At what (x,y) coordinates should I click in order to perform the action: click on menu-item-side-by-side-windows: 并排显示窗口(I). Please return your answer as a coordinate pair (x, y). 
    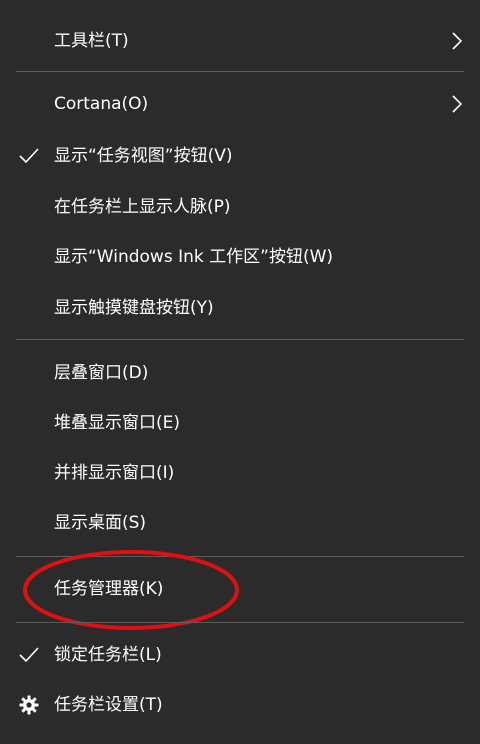
    Looking at the image, I should click on (240, 473).